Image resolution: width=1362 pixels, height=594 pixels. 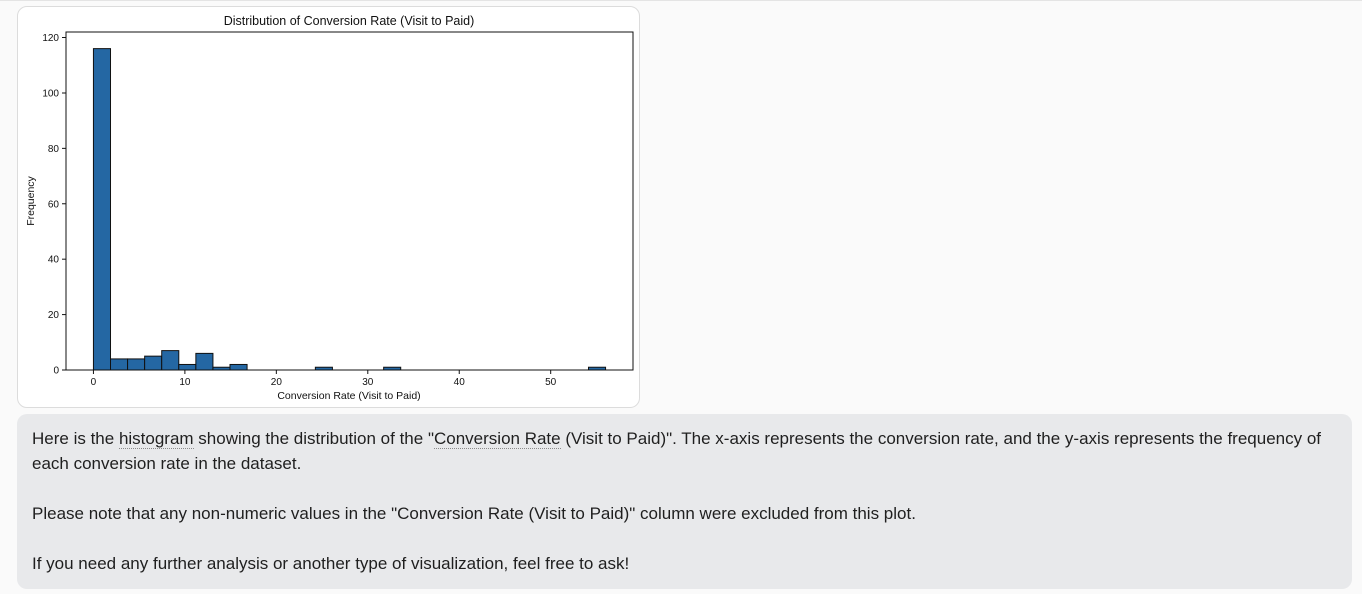 I want to click on x-tick-label: 30, so click(x=368, y=382).